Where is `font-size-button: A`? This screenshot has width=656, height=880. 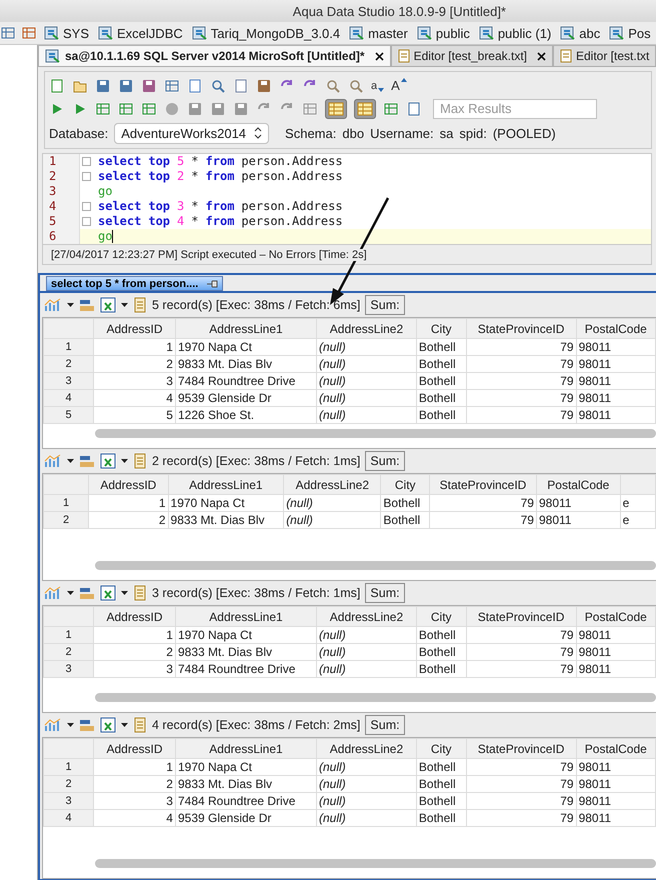 font-size-button: A is located at coordinates (399, 85).